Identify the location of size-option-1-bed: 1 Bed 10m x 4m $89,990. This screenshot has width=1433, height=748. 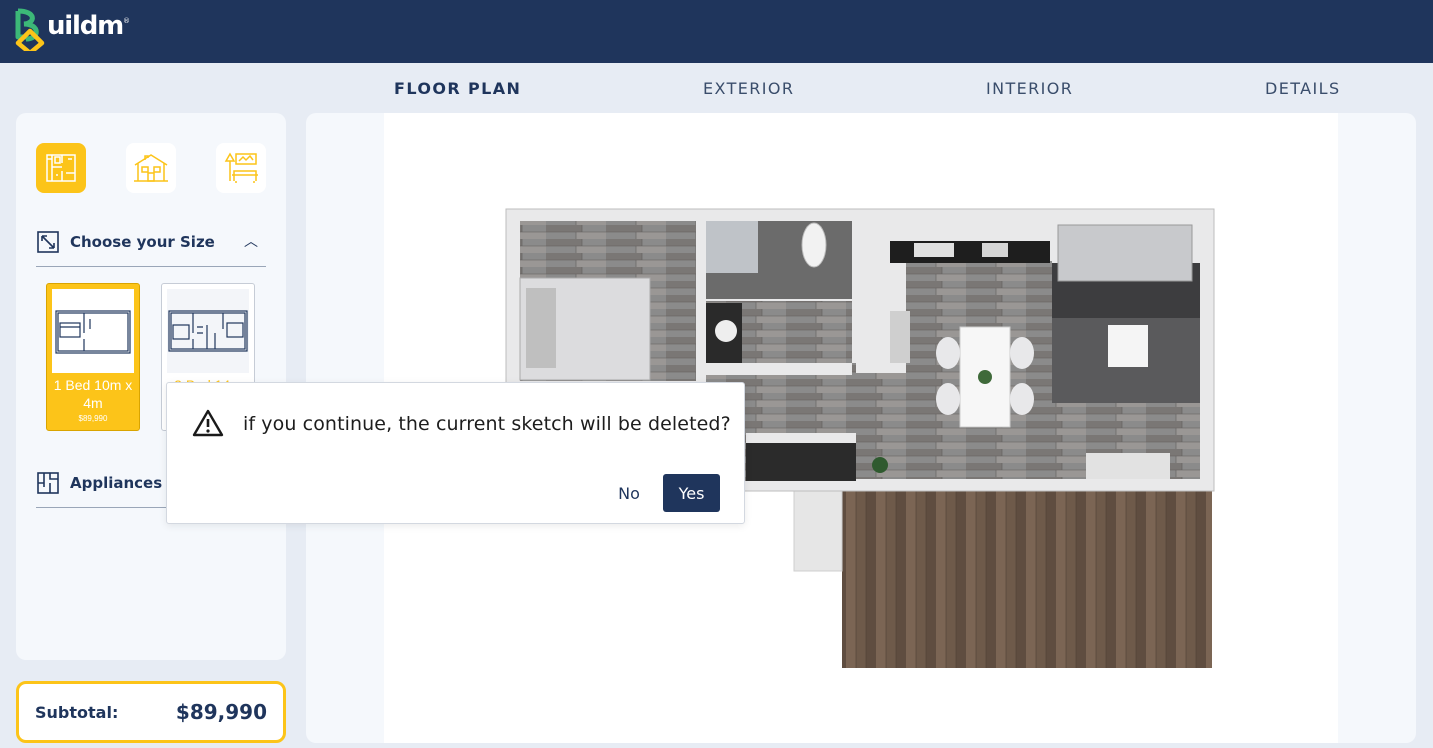
(93, 357).